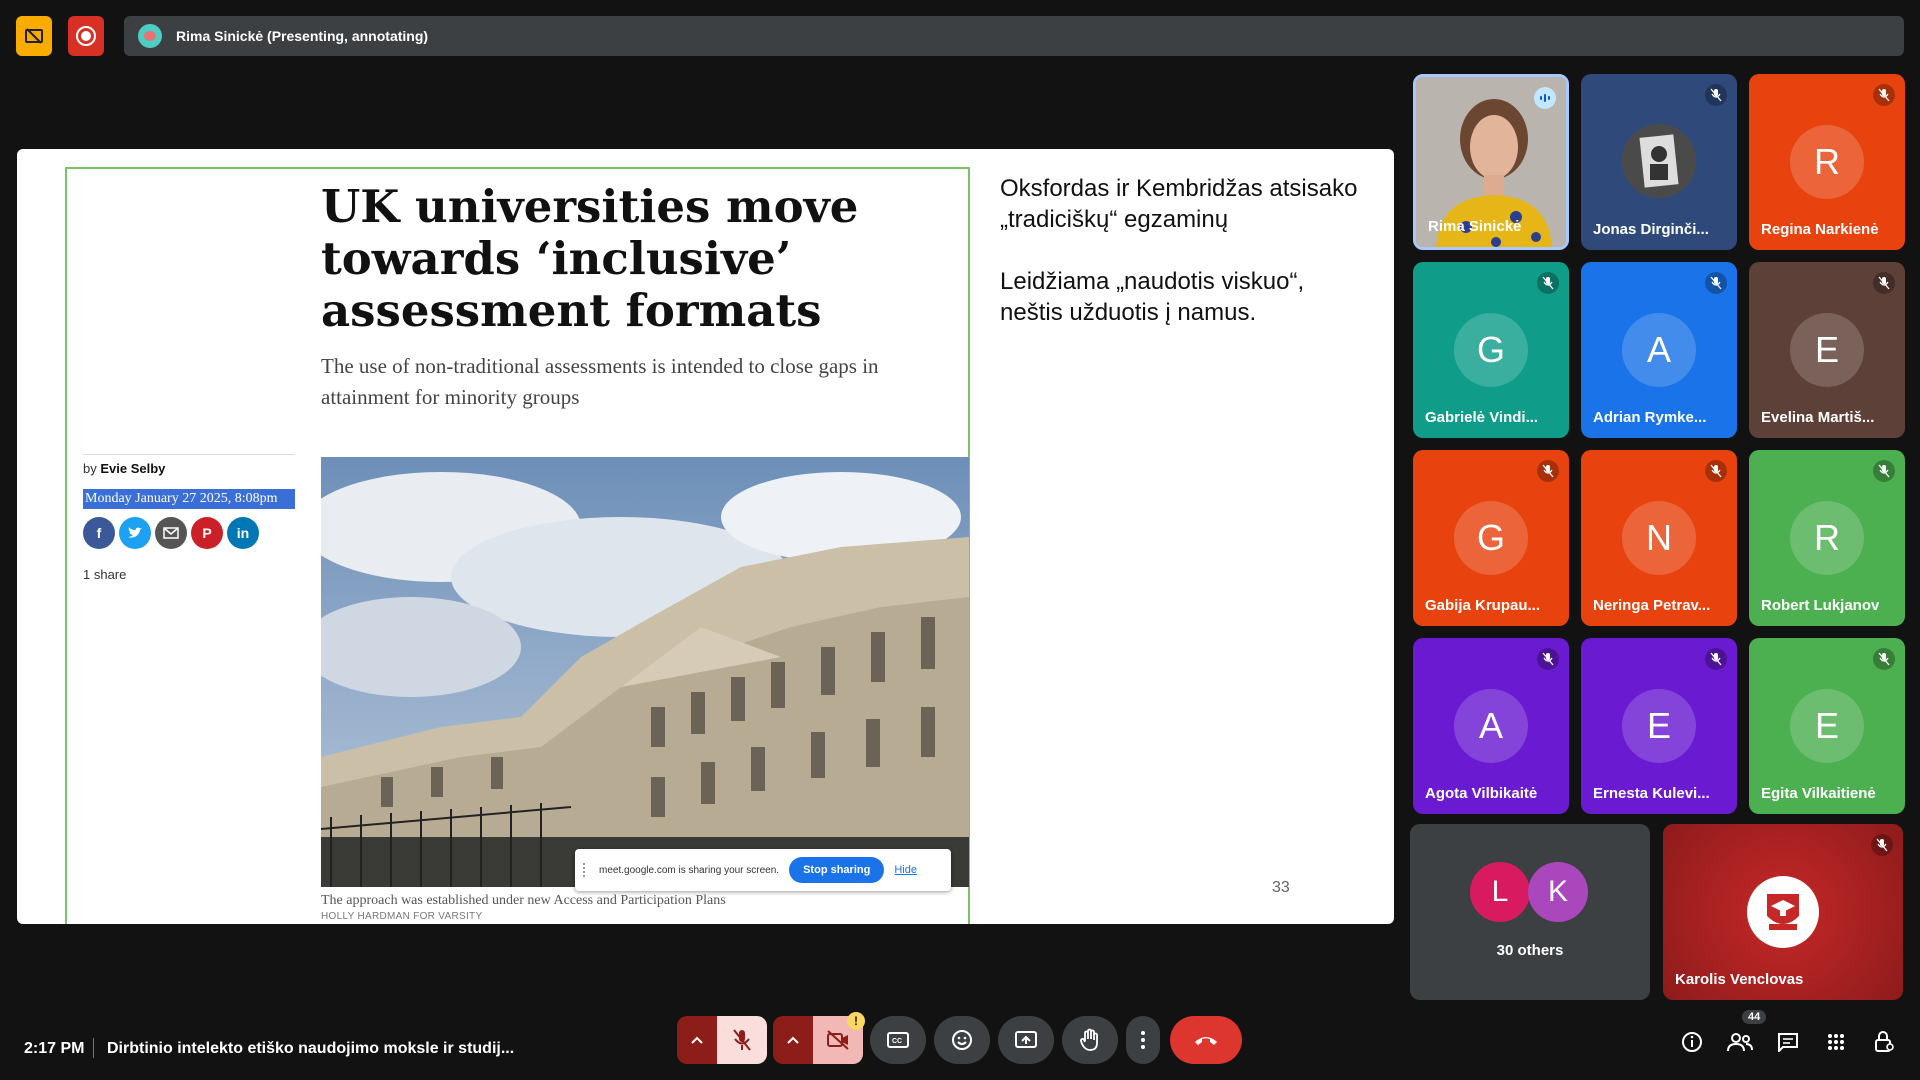 This screenshot has width=1920, height=1080. I want to click on more-vert-icon, so click(1143, 1040).